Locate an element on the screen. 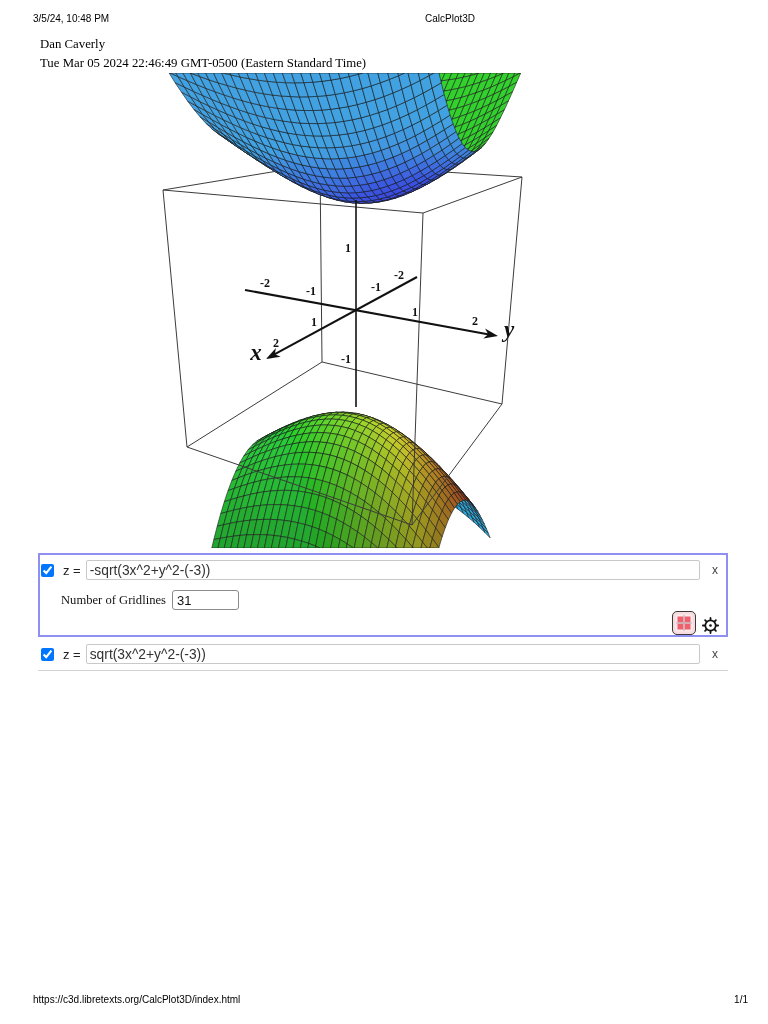  axis-title: x is located at coordinates (256, 352).